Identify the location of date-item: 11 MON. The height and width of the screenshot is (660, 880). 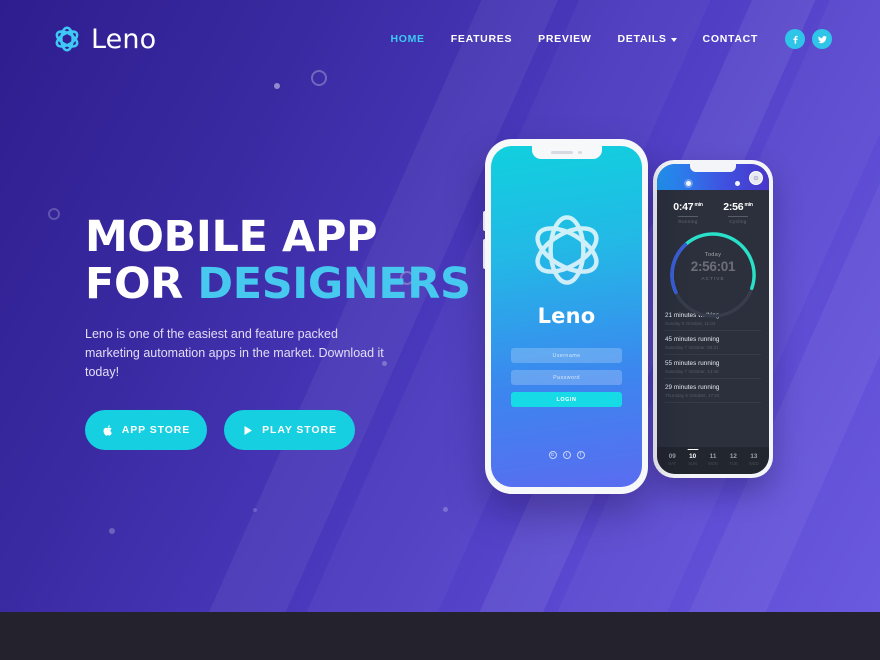
(713, 459).